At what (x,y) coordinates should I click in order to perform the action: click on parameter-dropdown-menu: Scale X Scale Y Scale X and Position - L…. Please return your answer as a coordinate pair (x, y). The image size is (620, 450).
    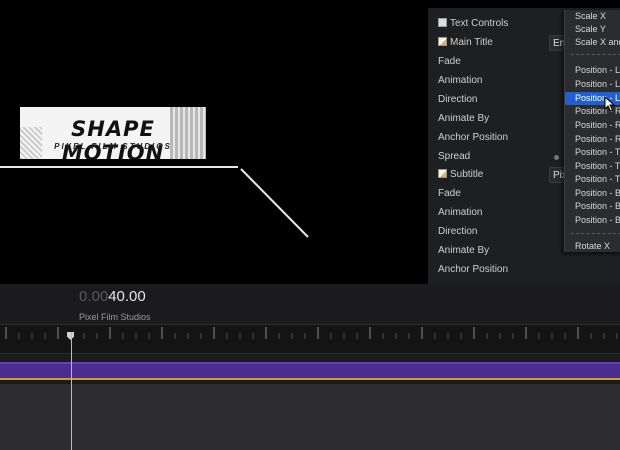
    Looking at the image, I should click on (592, 131).